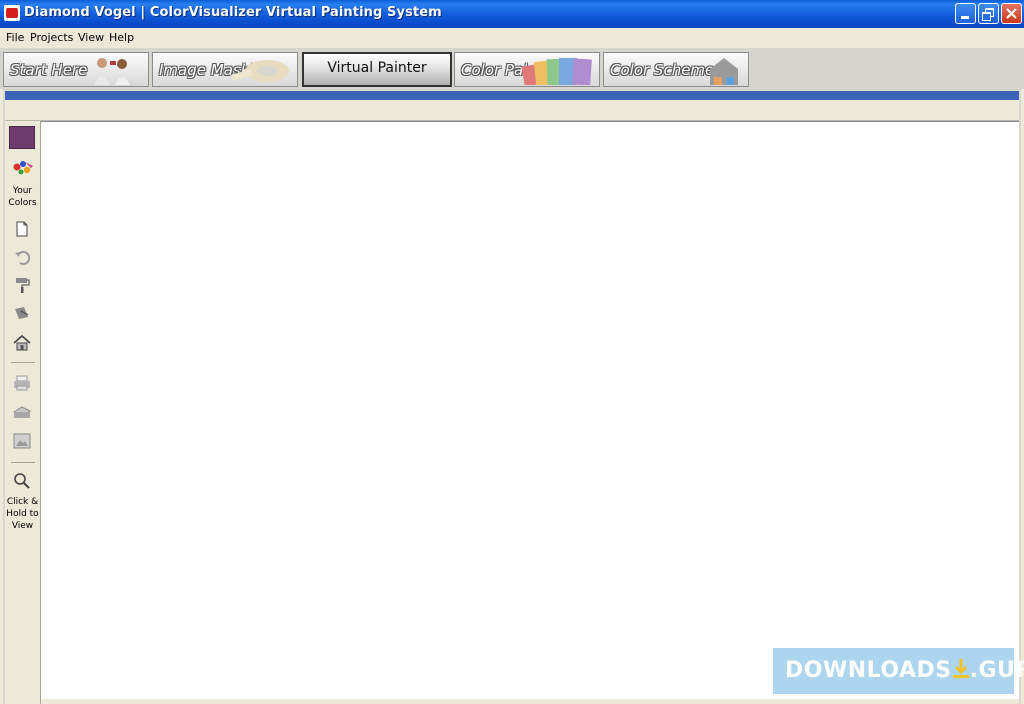  I want to click on scan-icon, so click(22, 412).